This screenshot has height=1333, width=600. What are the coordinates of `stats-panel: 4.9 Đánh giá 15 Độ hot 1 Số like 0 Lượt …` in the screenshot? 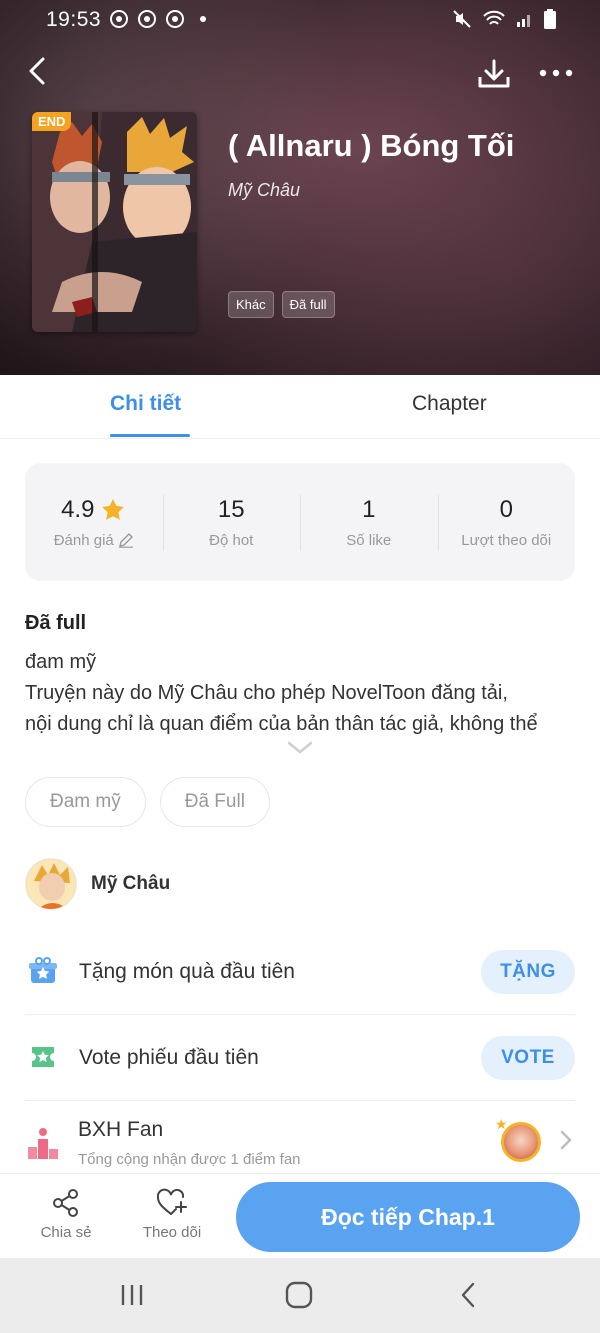 It's located at (300, 522).